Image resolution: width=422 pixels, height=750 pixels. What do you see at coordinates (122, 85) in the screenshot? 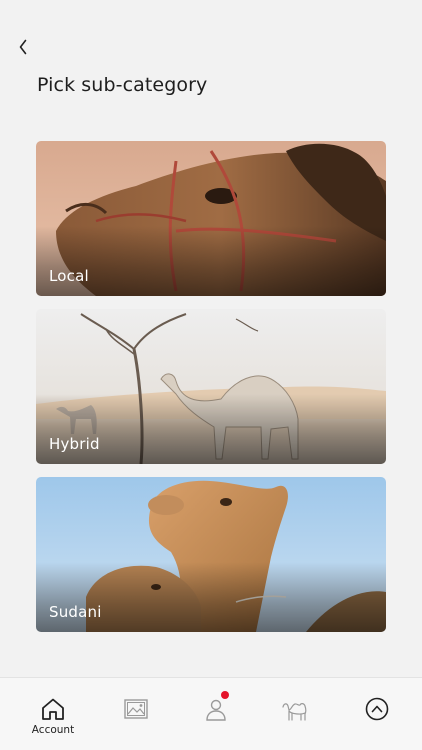
I see `page-title: Pick sub-category` at bounding box center [122, 85].